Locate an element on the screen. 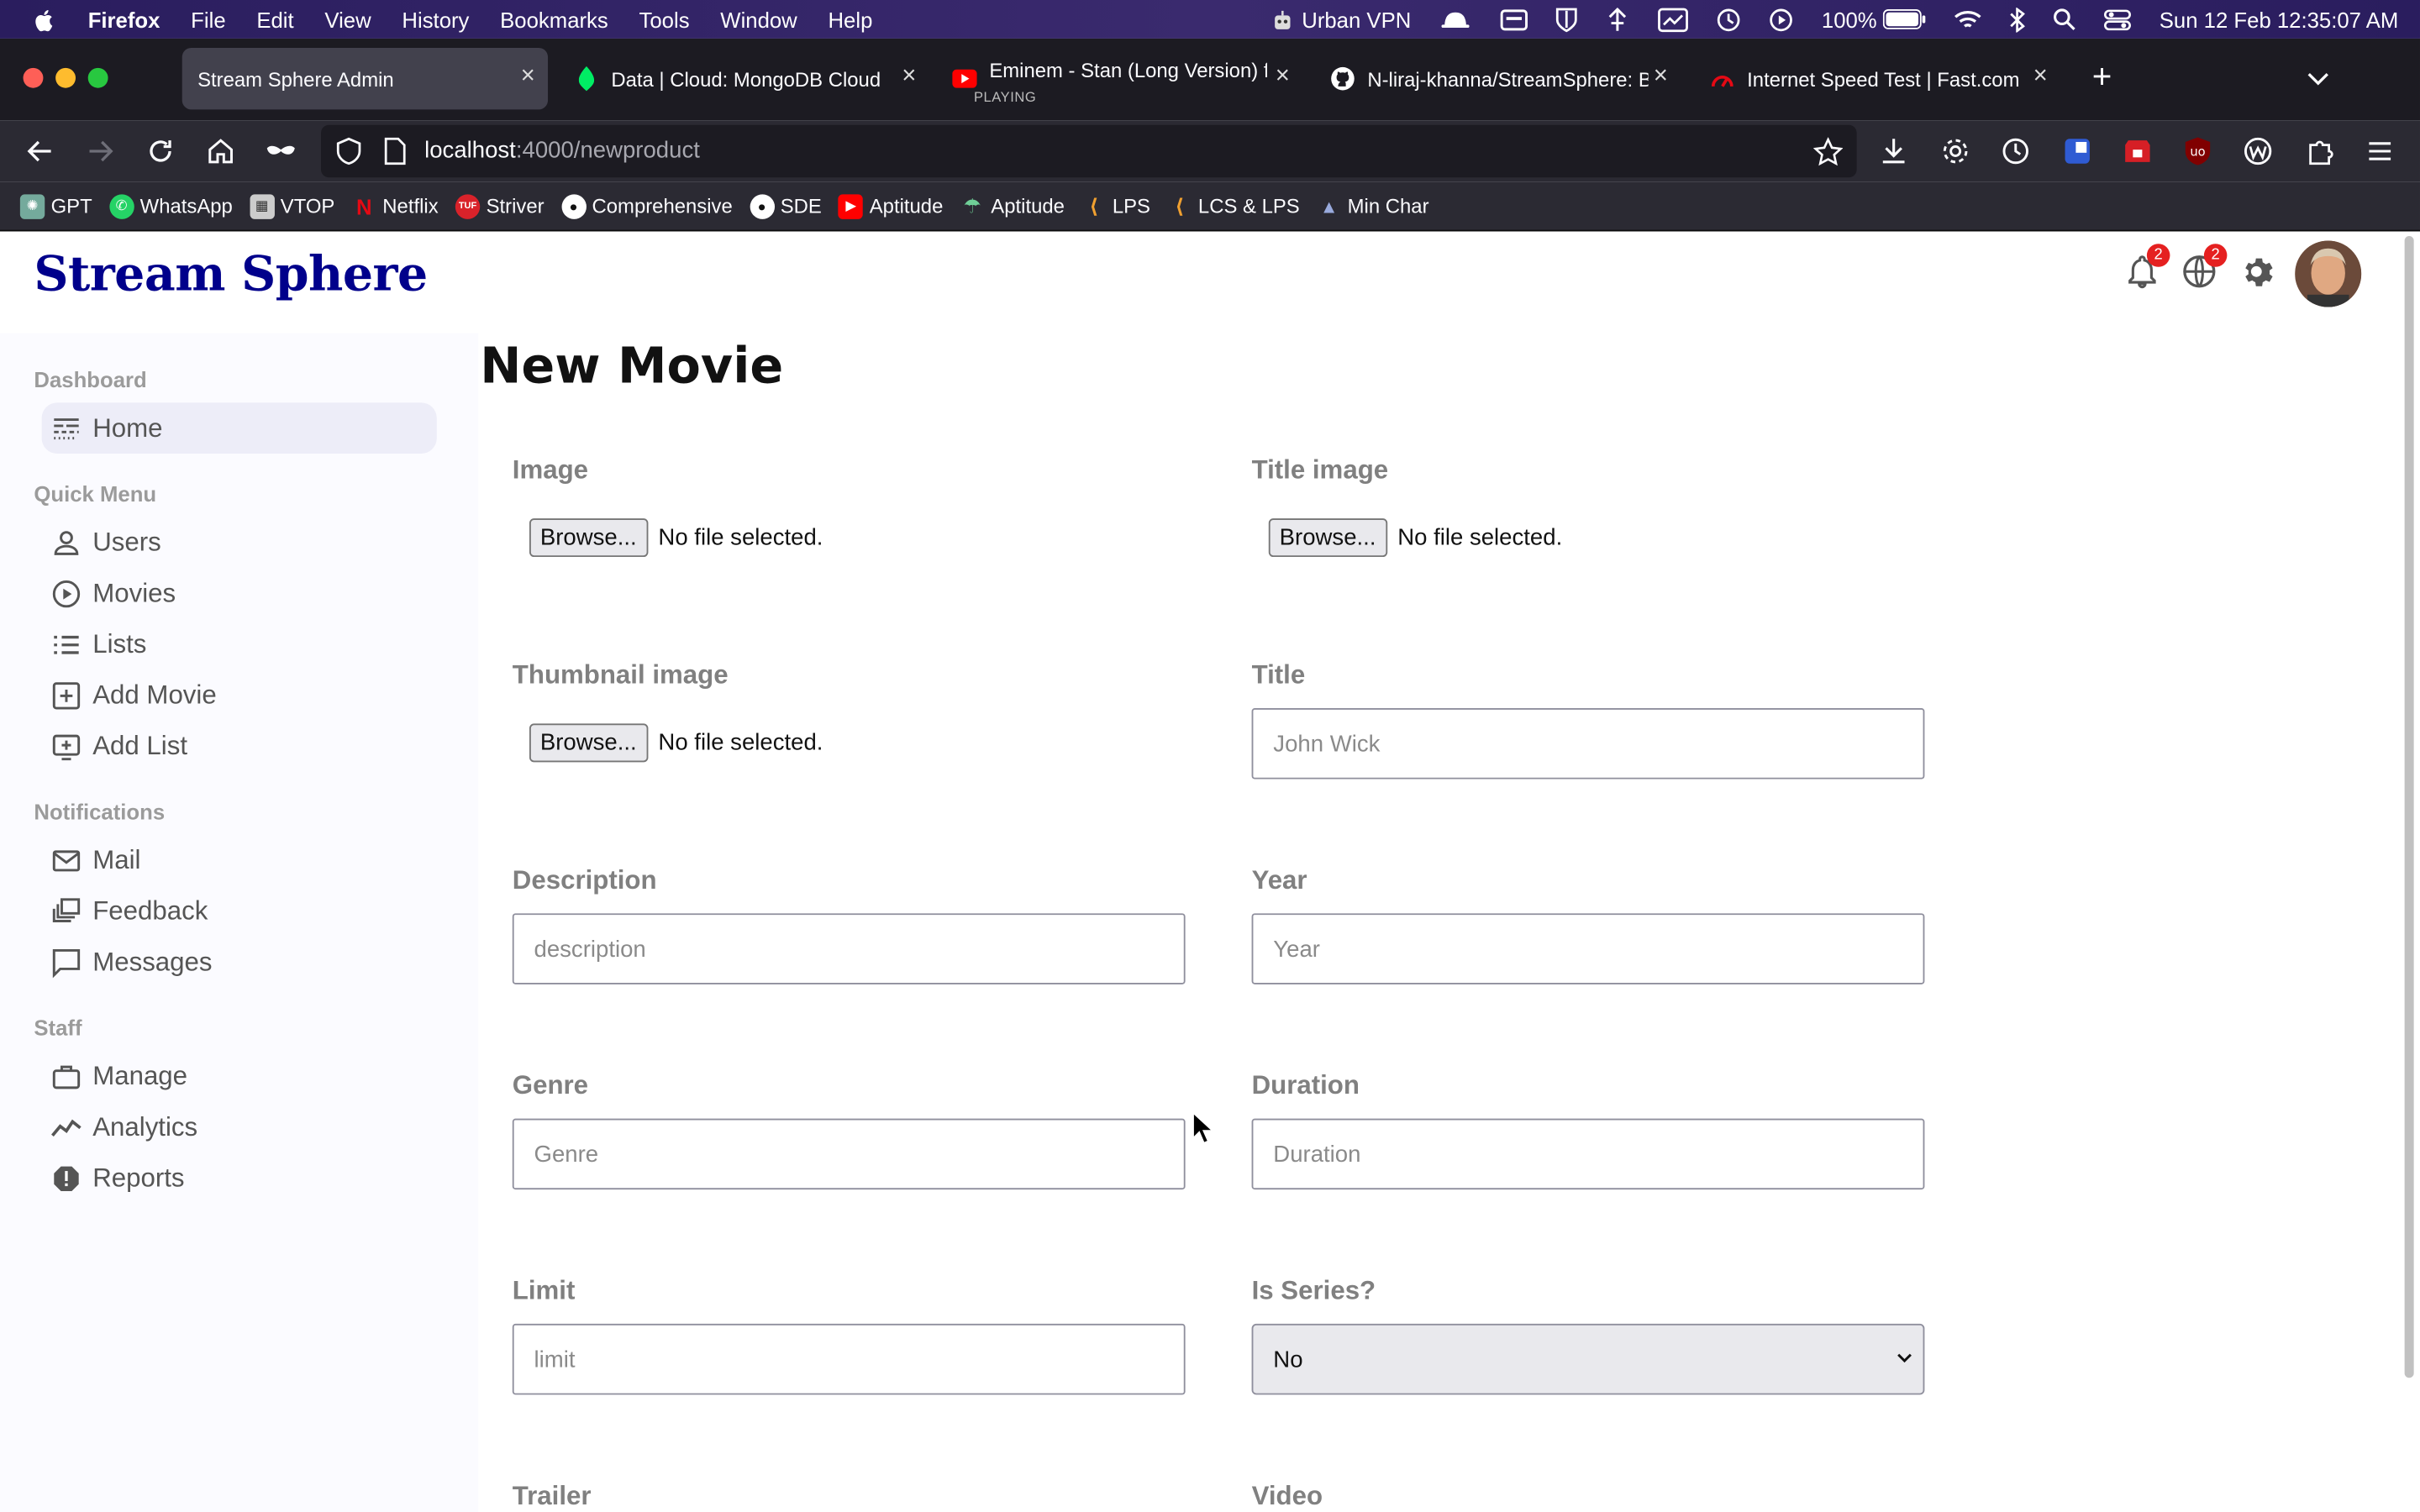 This screenshot has height=1512, width=2420. title-image-file-input: Browse... No file selected. is located at coordinates (1415, 538).